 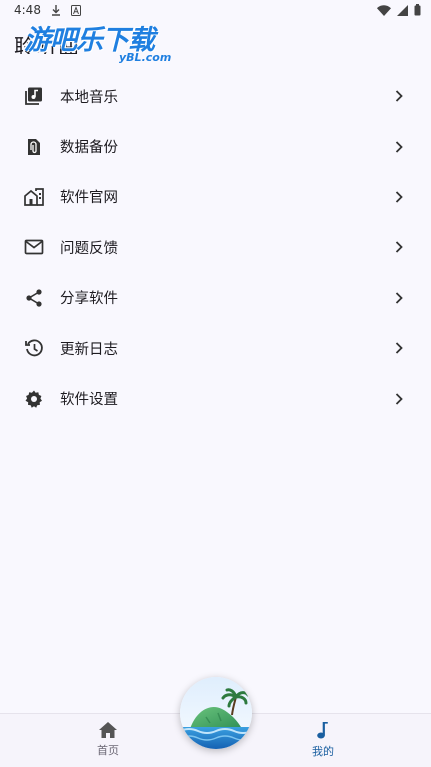 I want to click on share-icon, so click(x=34, y=298).